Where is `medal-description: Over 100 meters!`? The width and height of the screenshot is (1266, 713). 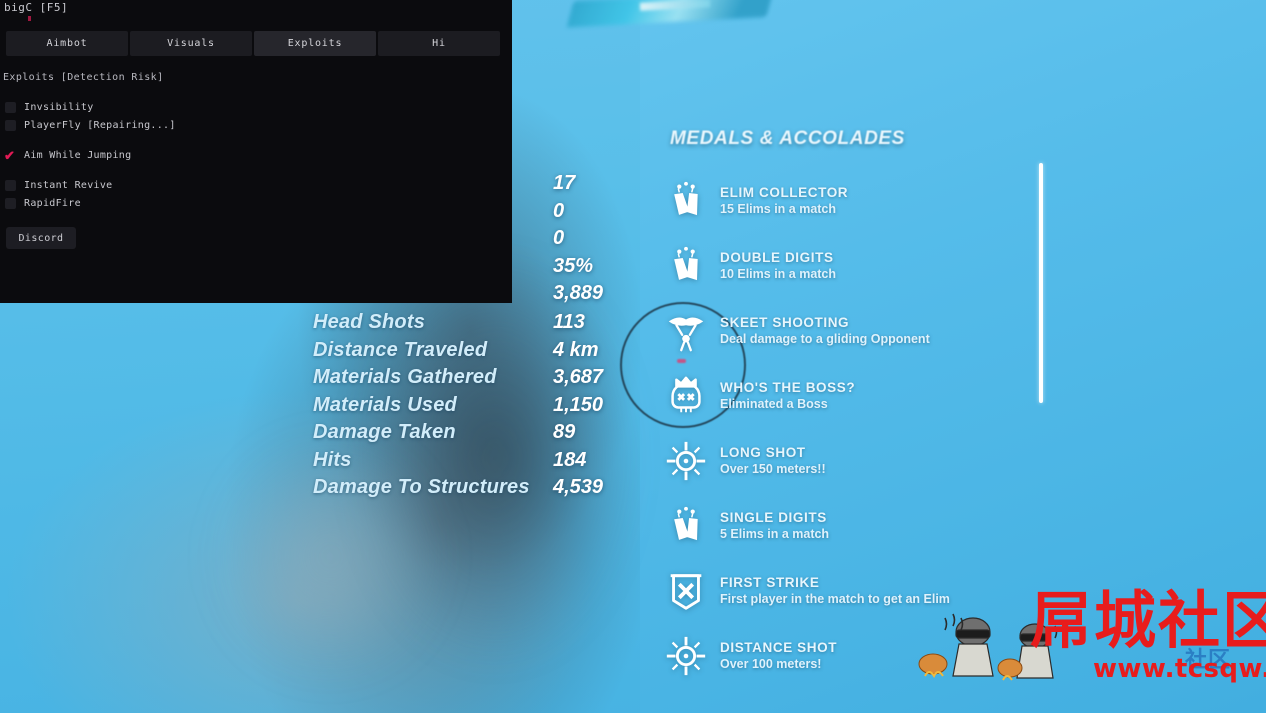 medal-description: Over 100 meters! is located at coordinates (771, 664).